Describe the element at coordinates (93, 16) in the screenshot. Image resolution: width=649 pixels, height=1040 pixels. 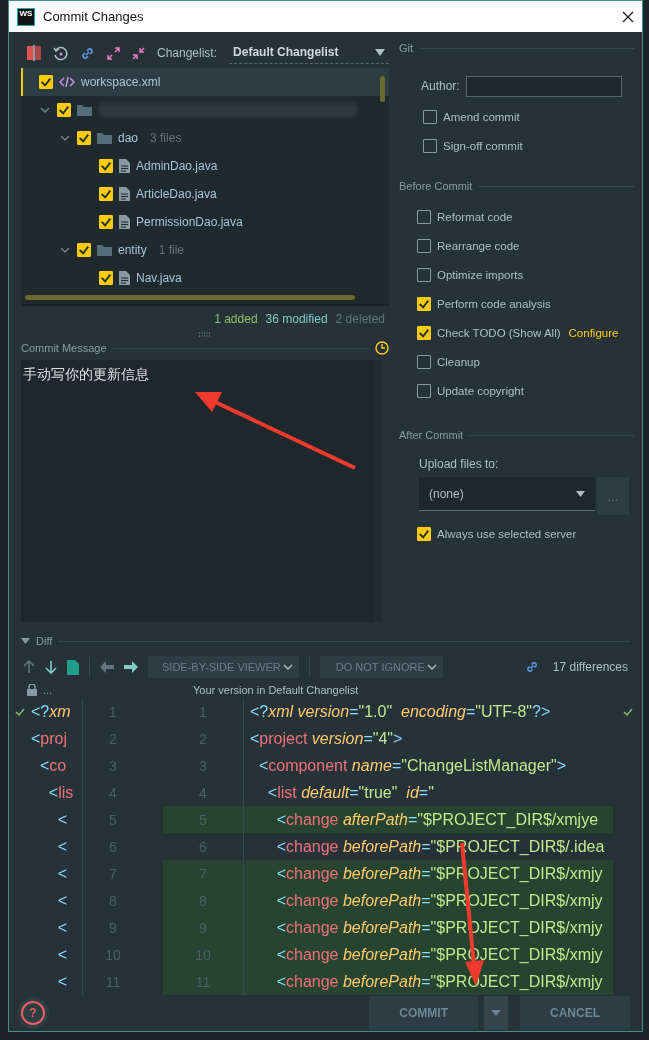
I see `window-title: Commit Changes` at that location.